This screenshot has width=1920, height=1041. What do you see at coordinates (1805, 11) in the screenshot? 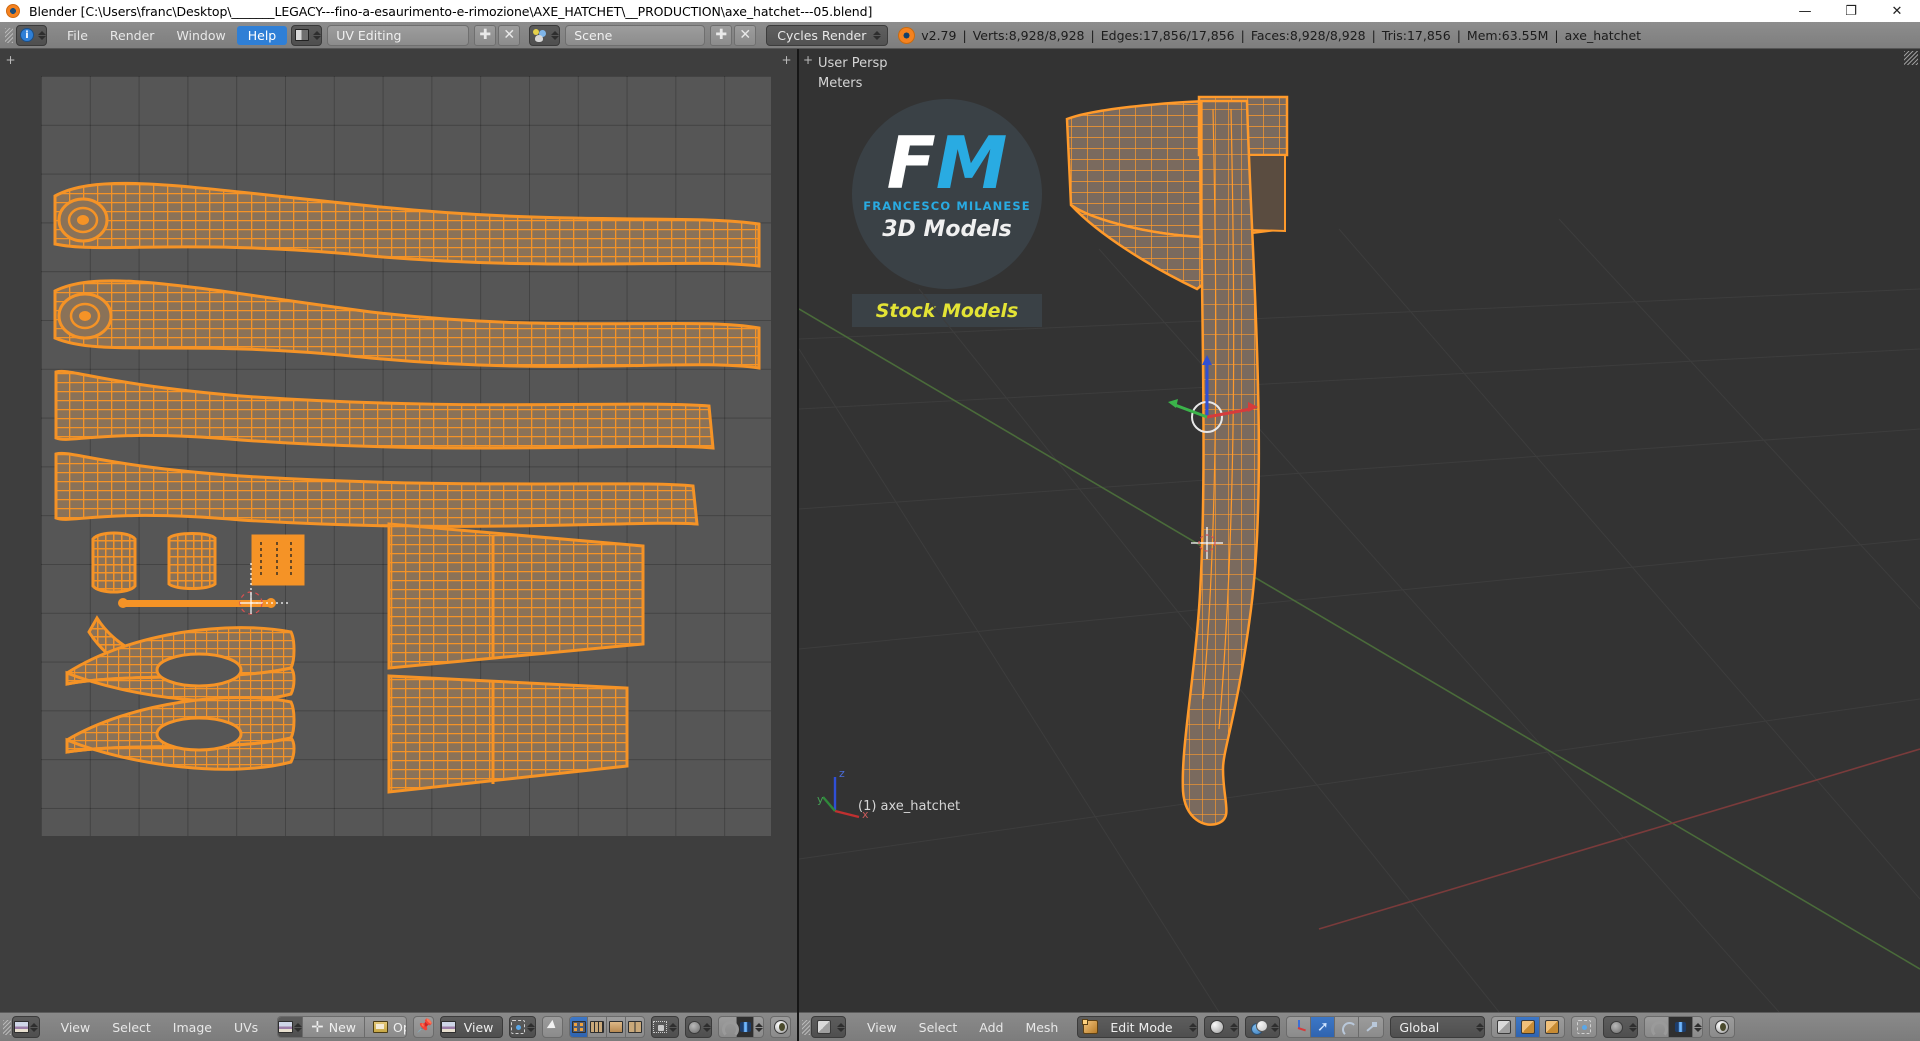
I see `minimize-button: —` at bounding box center [1805, 11].